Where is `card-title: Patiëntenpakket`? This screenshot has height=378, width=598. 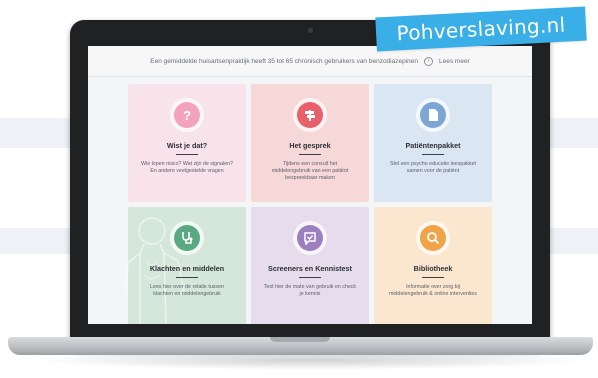 card-title: Patiëntenpakket is located at coordinates (433, 145).